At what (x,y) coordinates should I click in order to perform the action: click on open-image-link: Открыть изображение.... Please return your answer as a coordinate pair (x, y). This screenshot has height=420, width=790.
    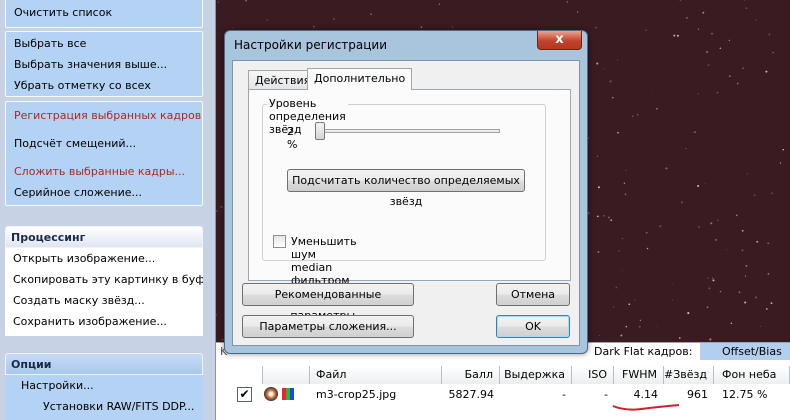
    Looking at the image, I should click on (104, 258).